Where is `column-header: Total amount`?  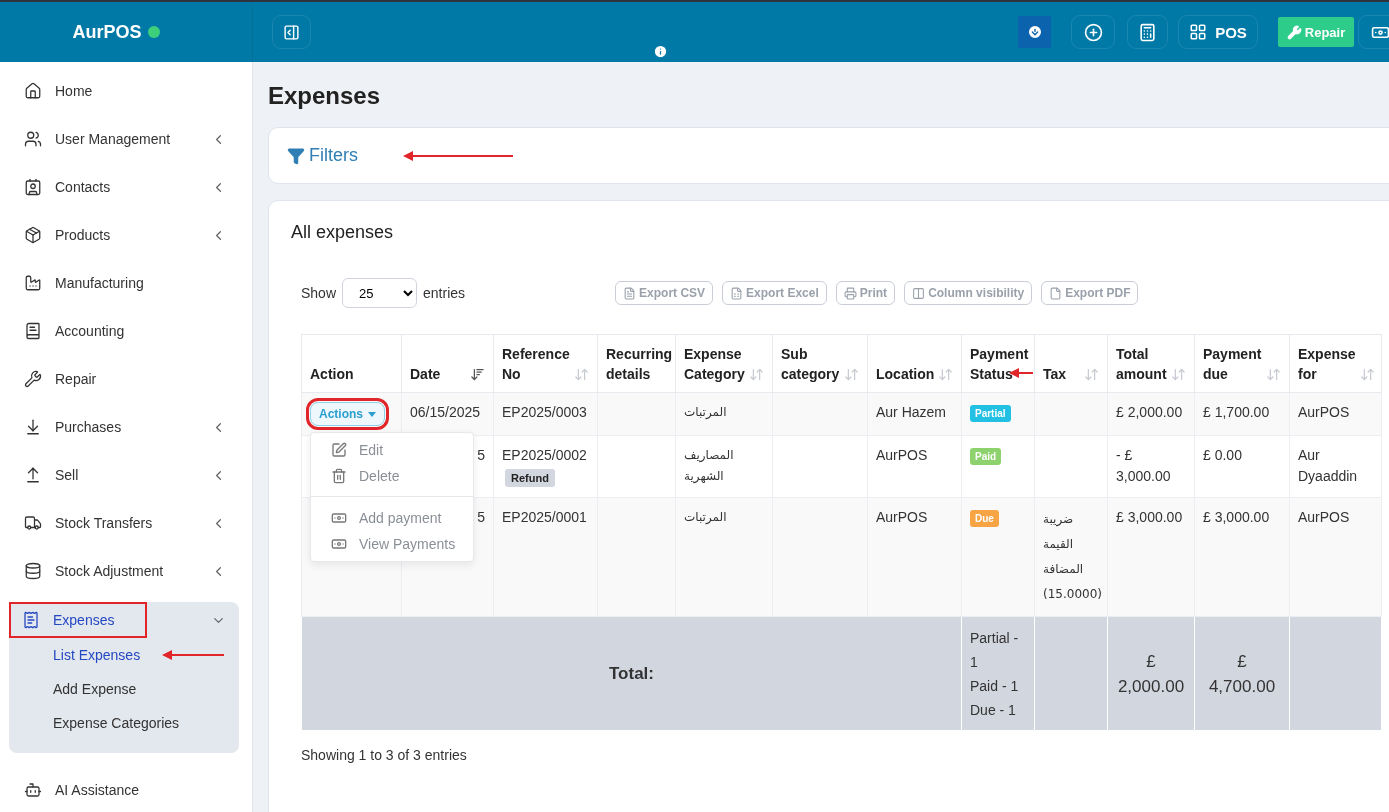 column-header: Total amount is located at coordinates (1151, 363).